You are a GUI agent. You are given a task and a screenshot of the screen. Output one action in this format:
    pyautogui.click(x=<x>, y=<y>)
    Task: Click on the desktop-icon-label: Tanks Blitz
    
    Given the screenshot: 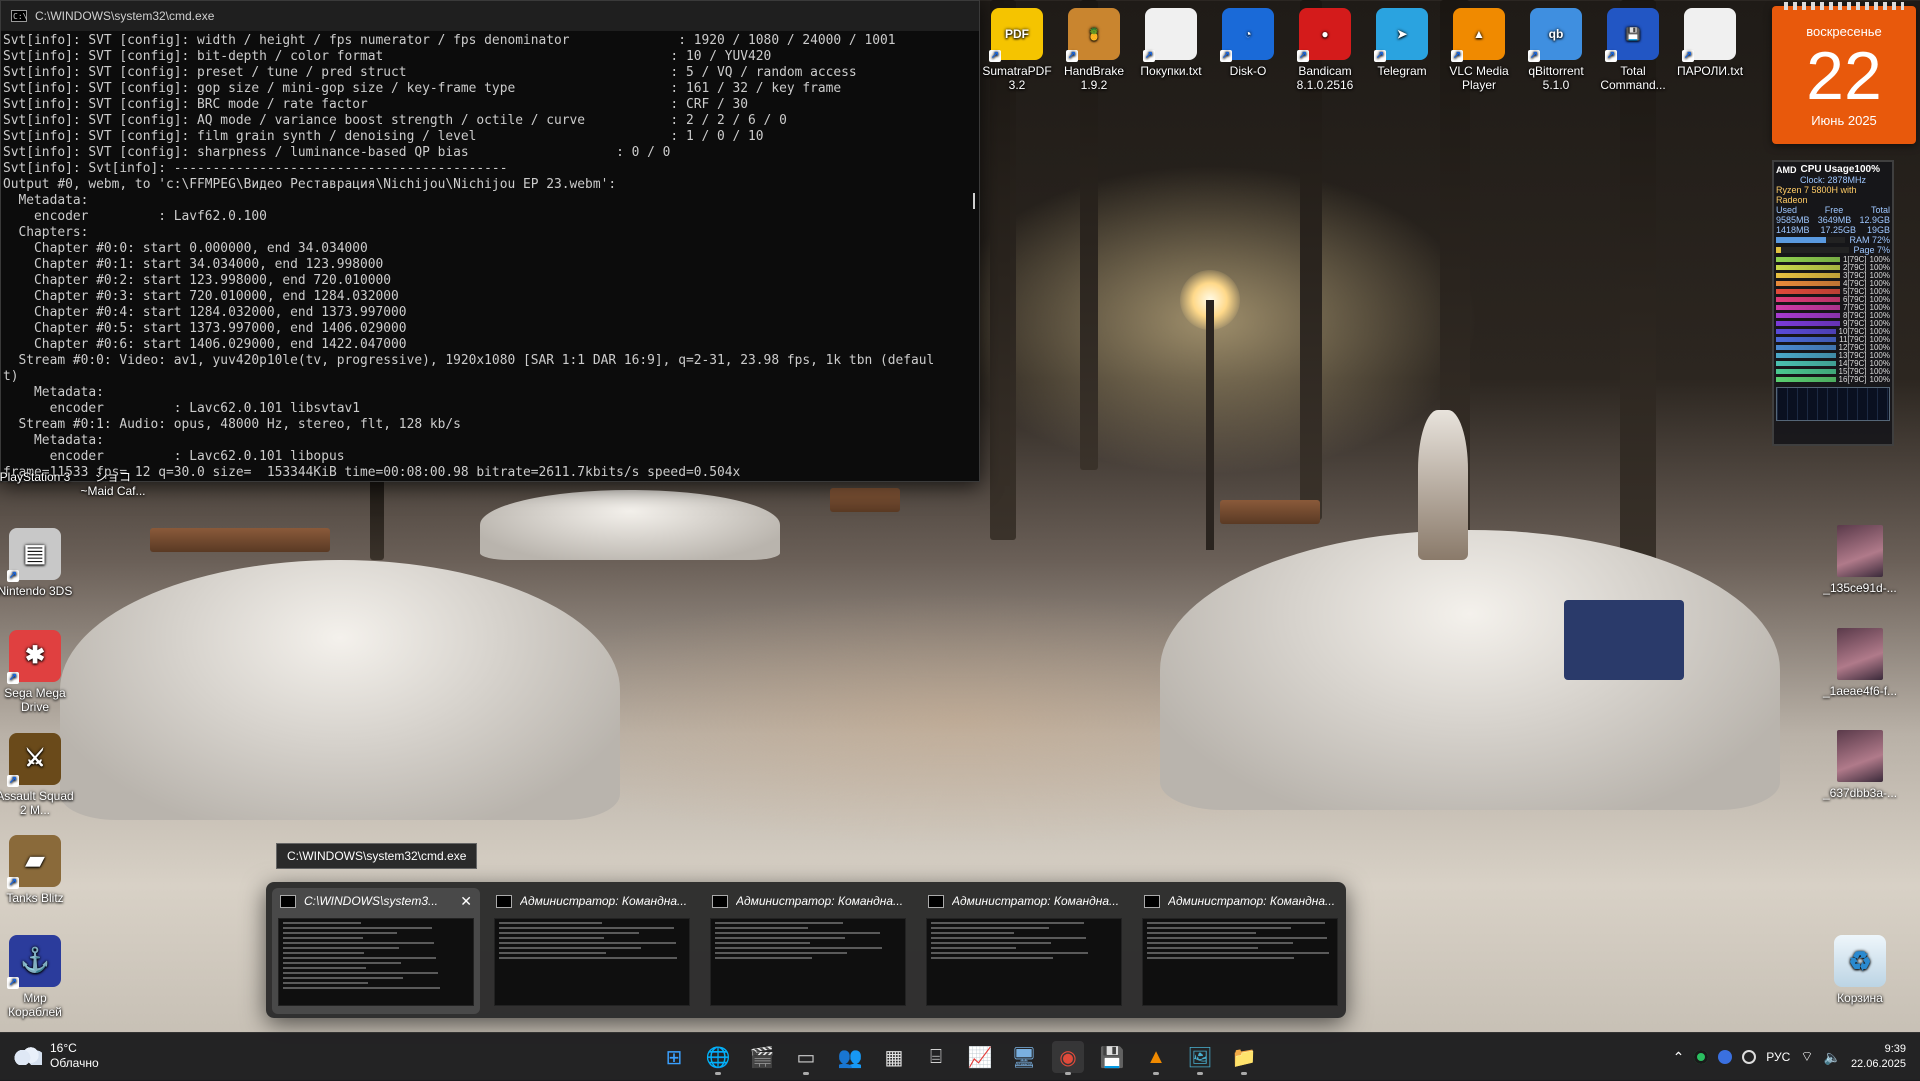 What is the action you would take?
    pyautogui.click(x=35, y=898)
    